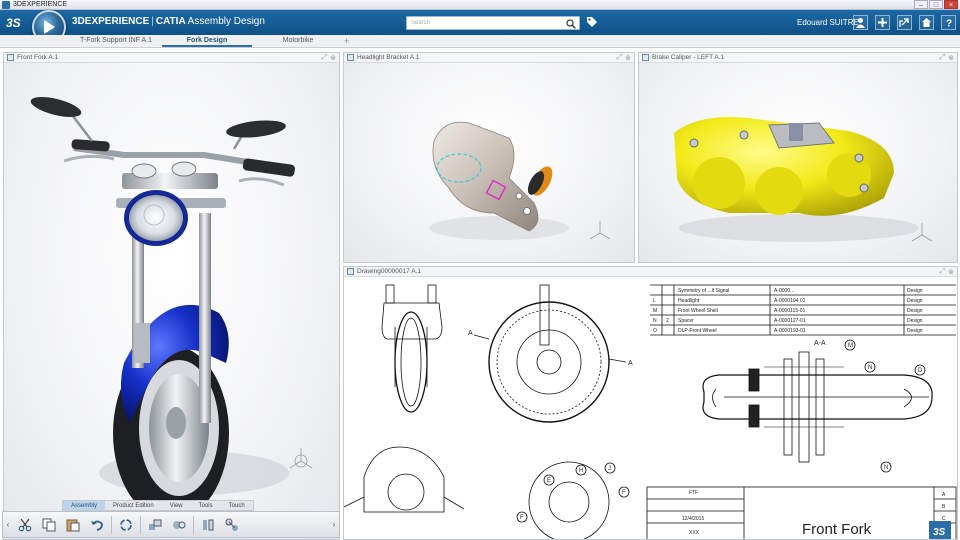 The image size is (960, 540). I want to click on drawing-title: Front Fork, so click(837, 529).